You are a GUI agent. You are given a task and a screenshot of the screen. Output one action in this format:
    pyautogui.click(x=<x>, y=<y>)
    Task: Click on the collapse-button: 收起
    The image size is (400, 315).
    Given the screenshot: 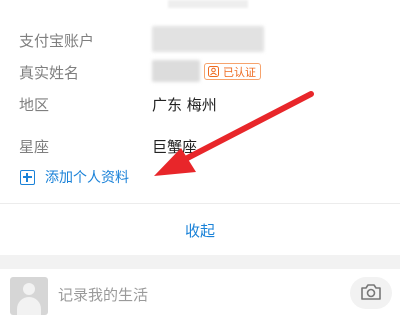 What is the action you would take?
    pyautogui.click(x=200, y=231)
    